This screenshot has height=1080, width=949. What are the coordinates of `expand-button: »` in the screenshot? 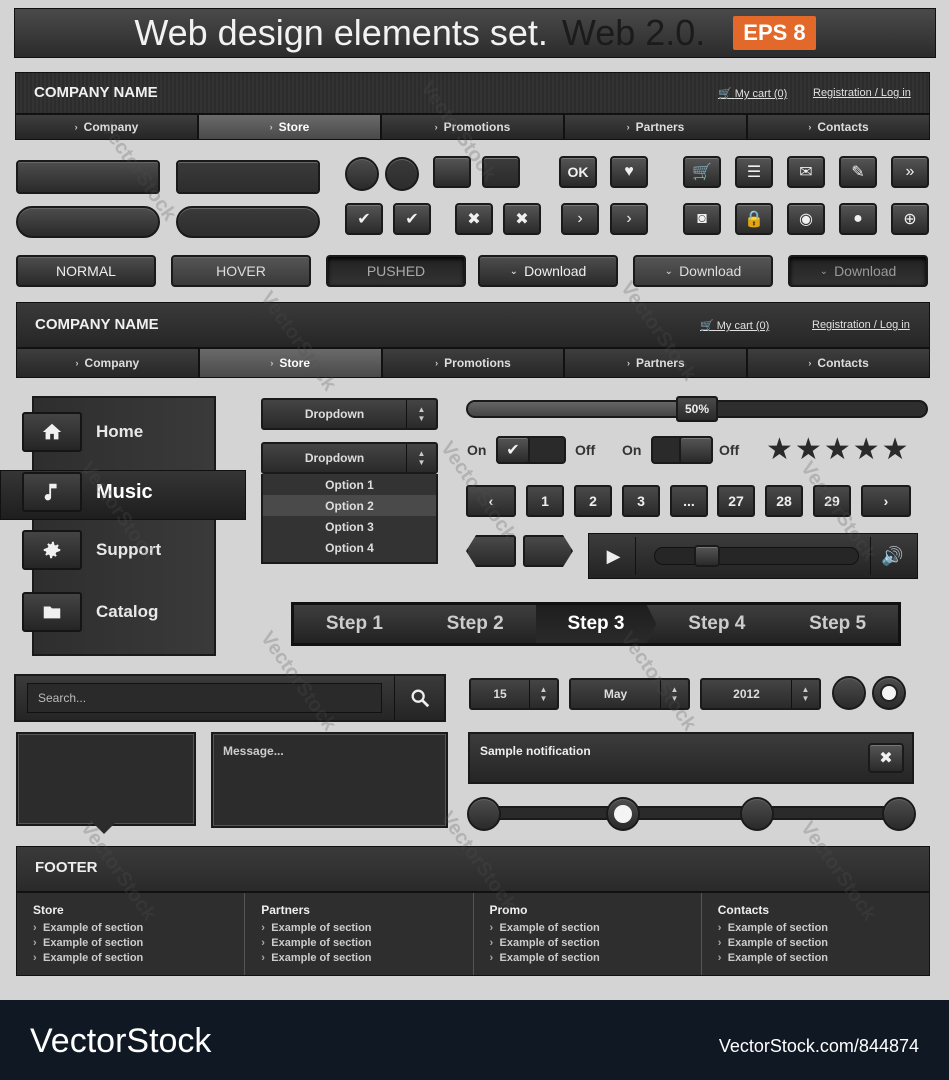 It's located at (910, 172).